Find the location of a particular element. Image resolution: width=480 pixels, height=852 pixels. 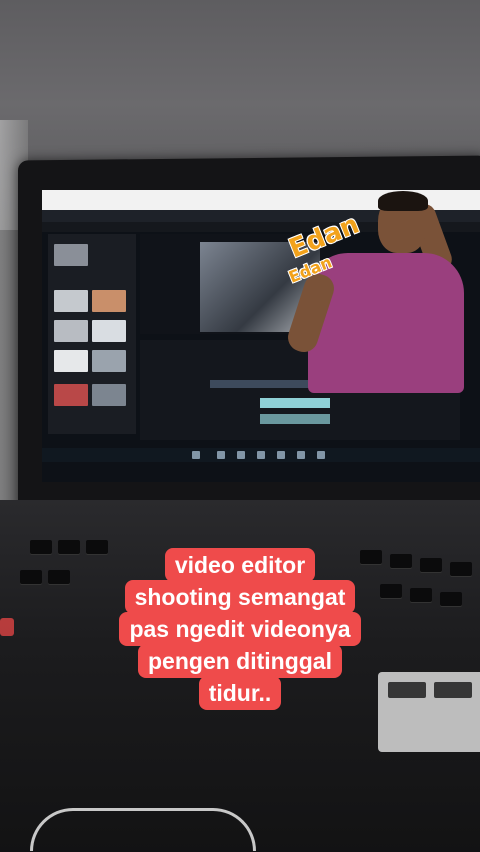

caption-line: pengen ditinggal is located at coordinates (240, 661).